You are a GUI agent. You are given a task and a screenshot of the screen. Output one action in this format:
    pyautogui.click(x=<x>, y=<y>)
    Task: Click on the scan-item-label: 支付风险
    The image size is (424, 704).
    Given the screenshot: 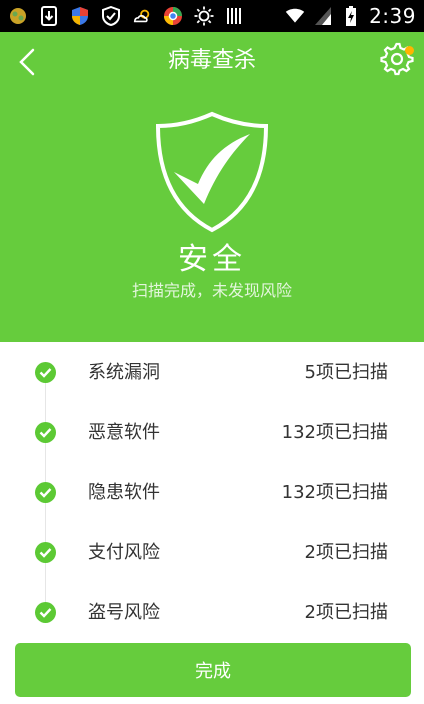 What is the action you would take?
    pyautogui.click(x=124, y=552)
    